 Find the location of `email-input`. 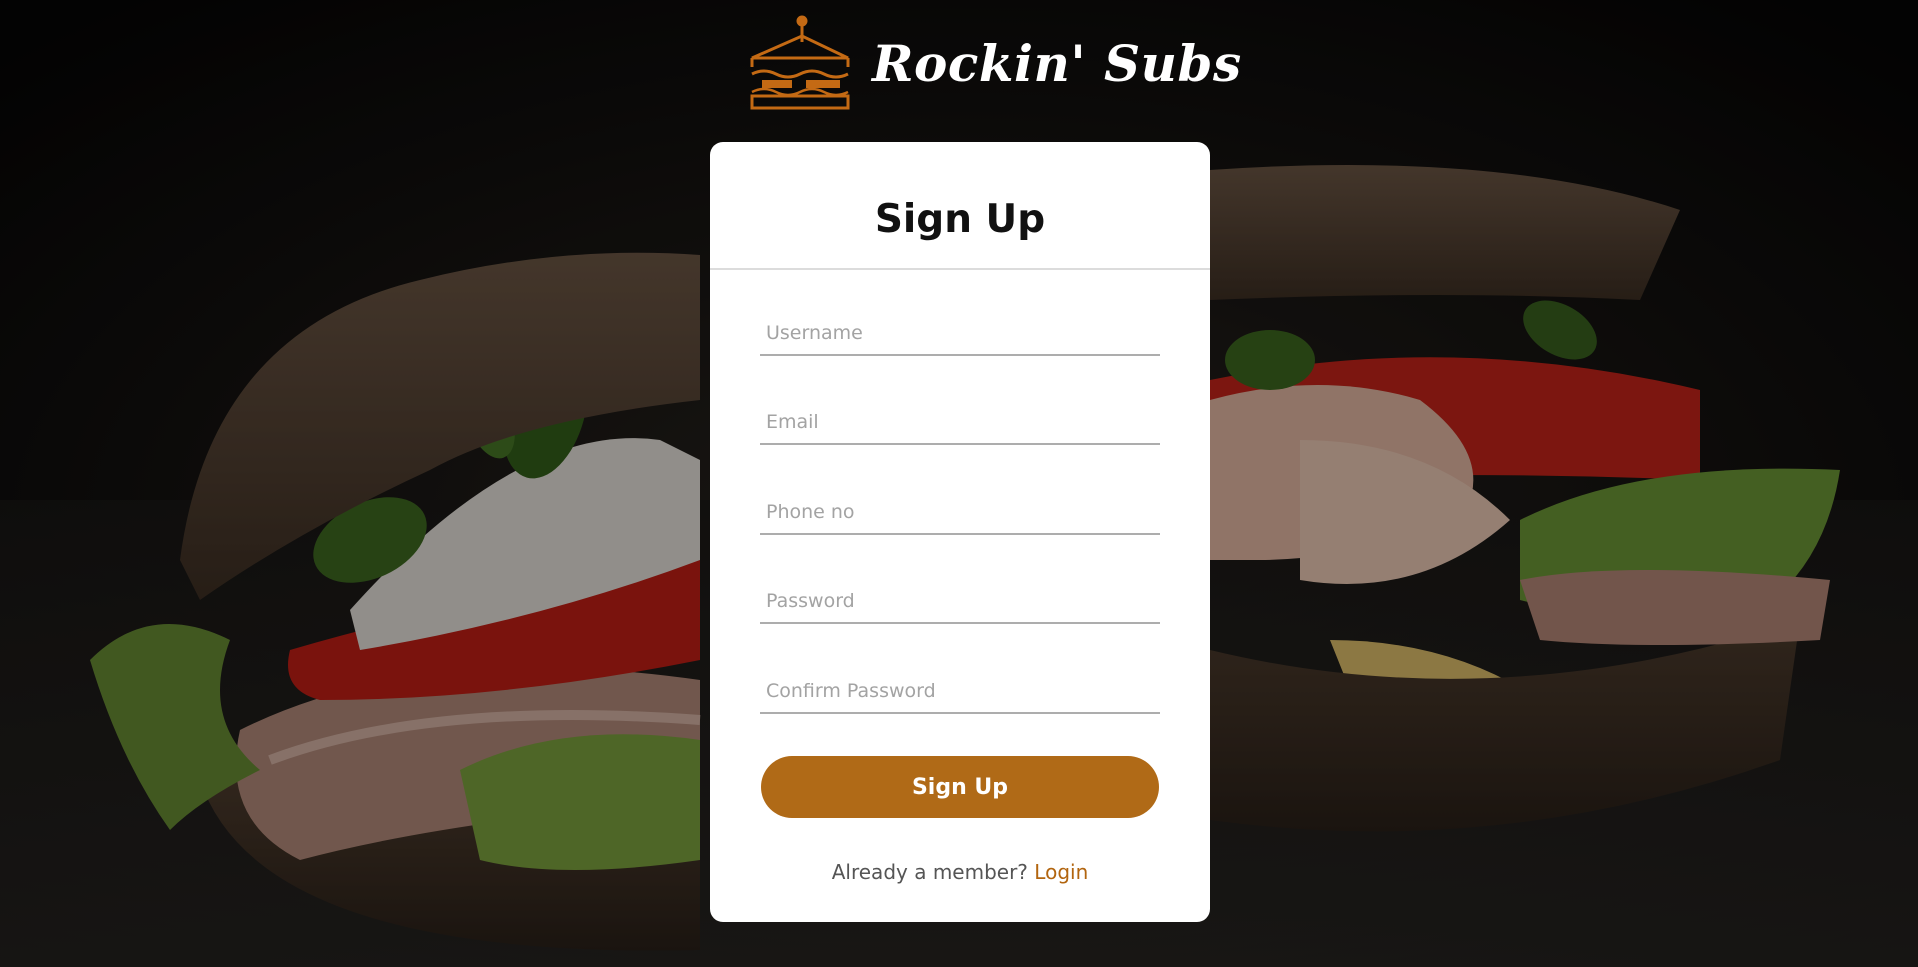

email-input is located at coordinates (960, 423).